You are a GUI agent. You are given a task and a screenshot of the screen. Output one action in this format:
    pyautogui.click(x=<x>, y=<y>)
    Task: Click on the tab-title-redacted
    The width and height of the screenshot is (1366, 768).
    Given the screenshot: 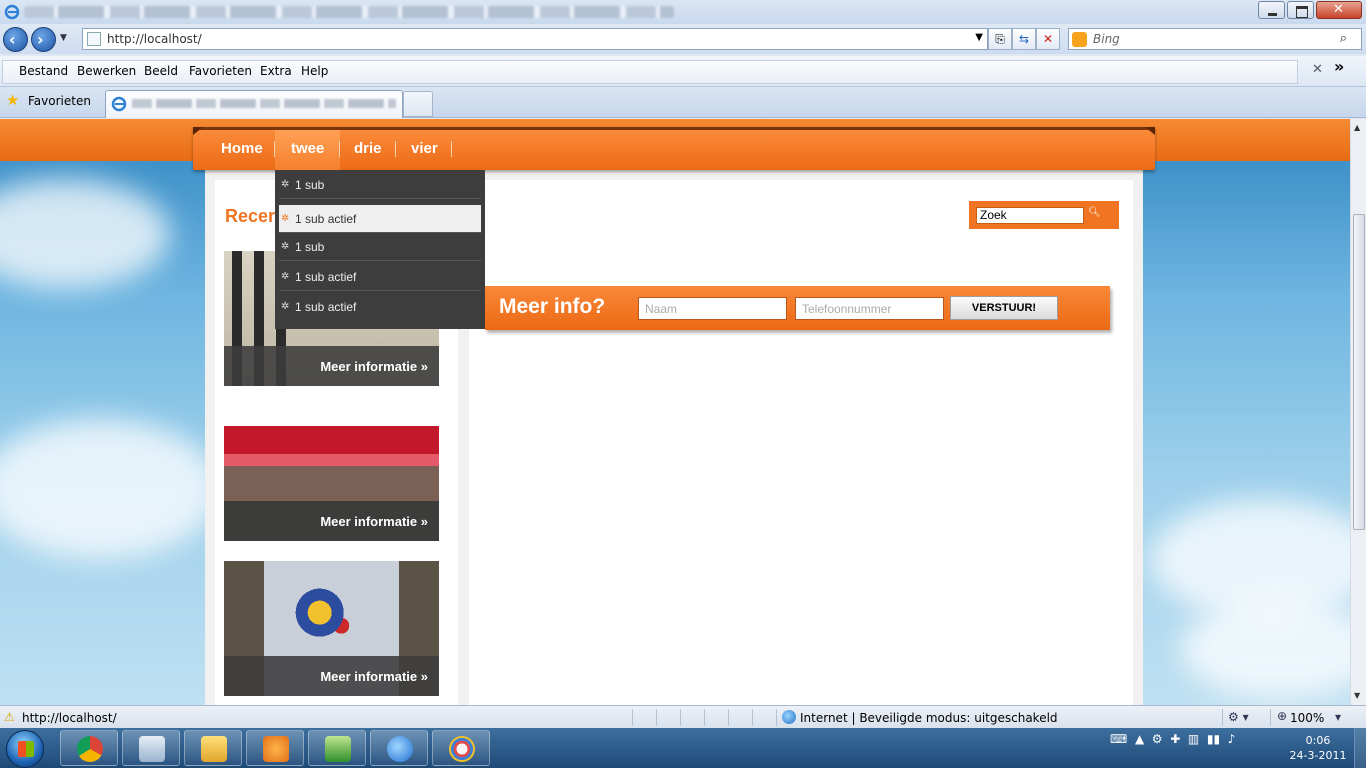 What is the action you would take?
    pyautogui.click(x=264, y=103)
    